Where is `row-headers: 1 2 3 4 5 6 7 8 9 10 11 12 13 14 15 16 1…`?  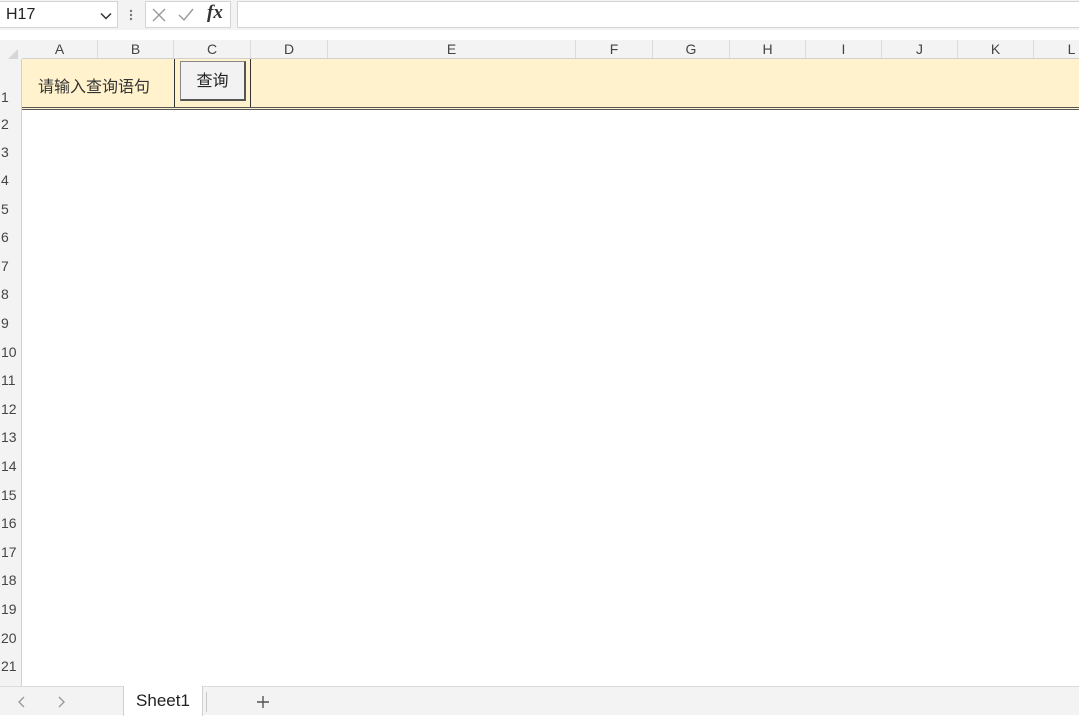 row-headers: 1 2 3 4 5 6 7 8 9 10 11 12 13 14 15 16 1… is located at coordinates (11, 372).